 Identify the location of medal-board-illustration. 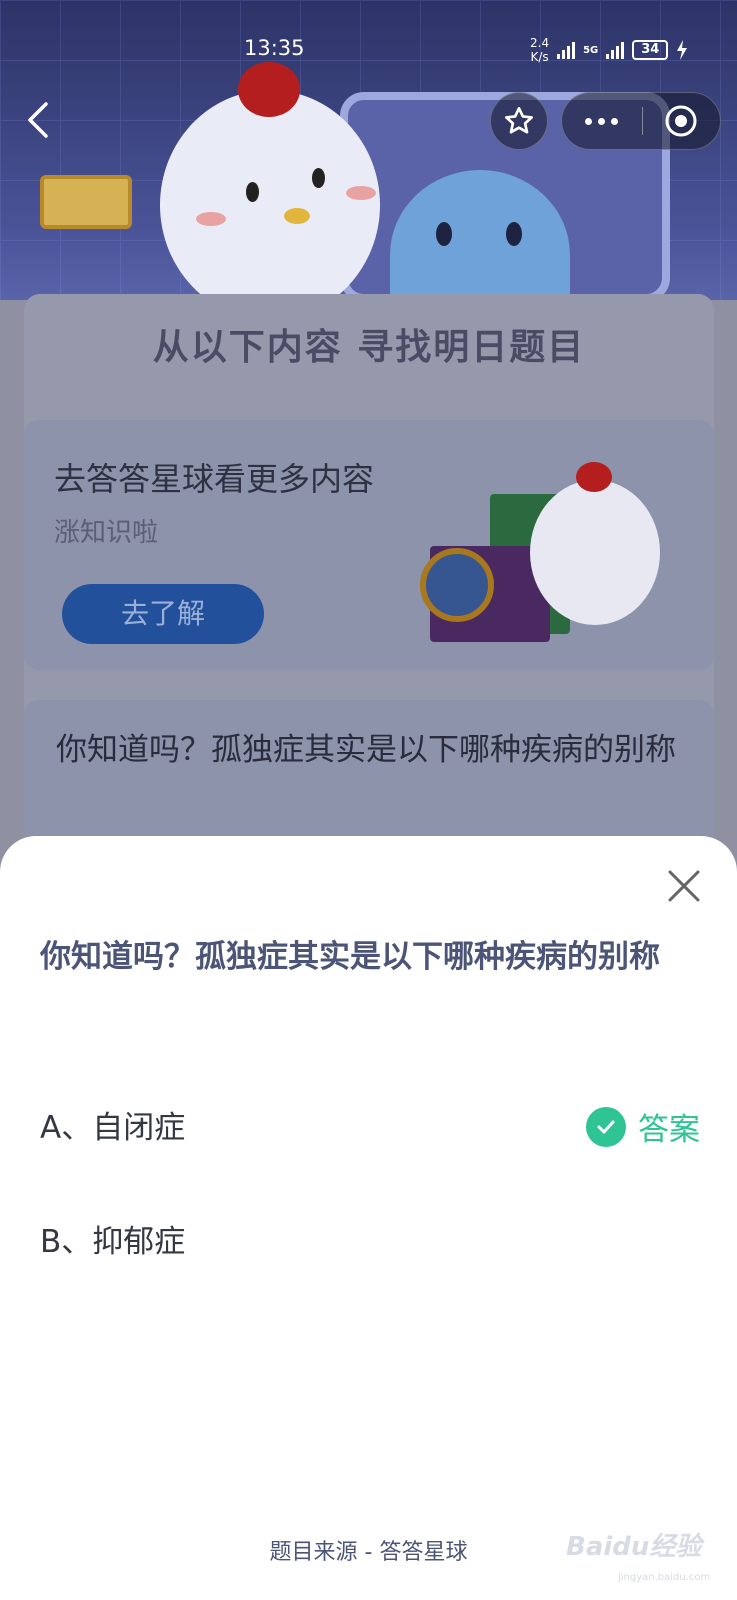
(86, 202).